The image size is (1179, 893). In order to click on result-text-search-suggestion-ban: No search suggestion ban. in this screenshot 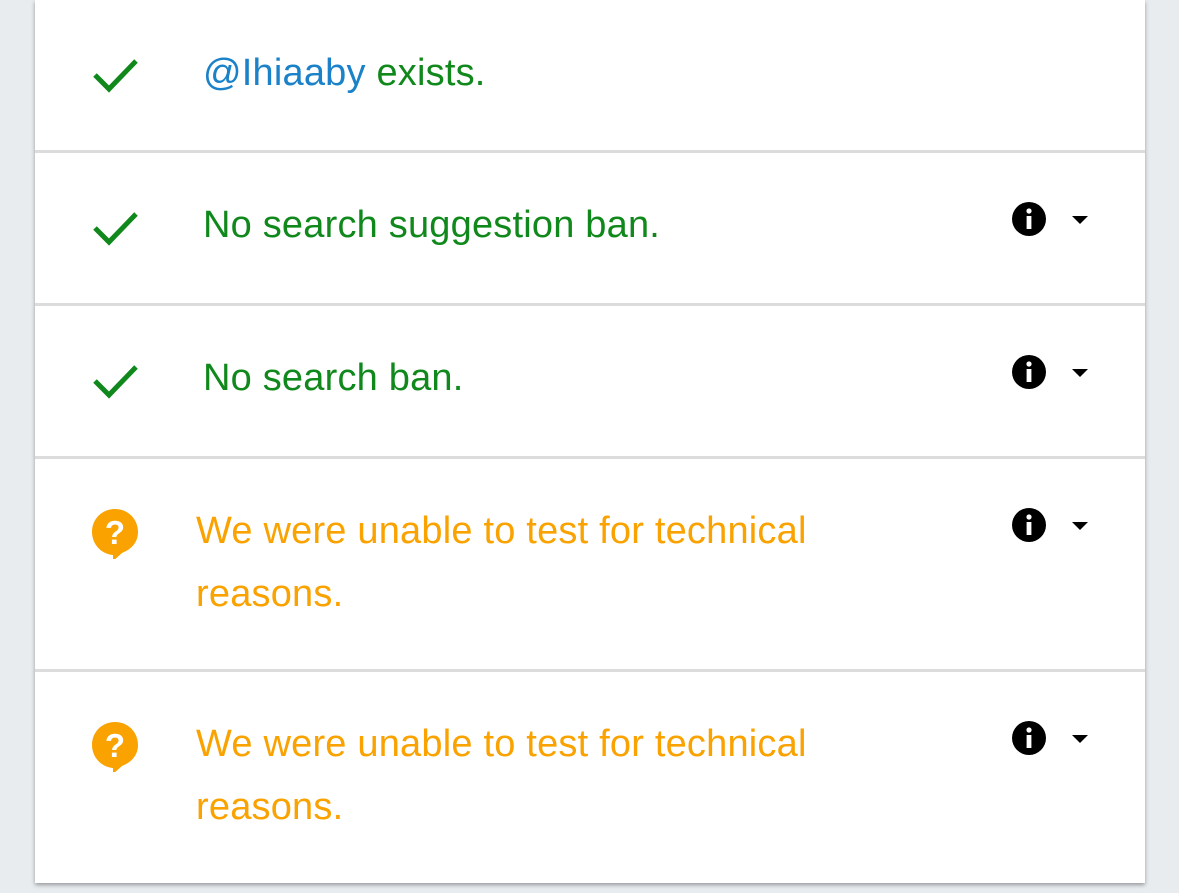, I will do `click(432, 225)`.